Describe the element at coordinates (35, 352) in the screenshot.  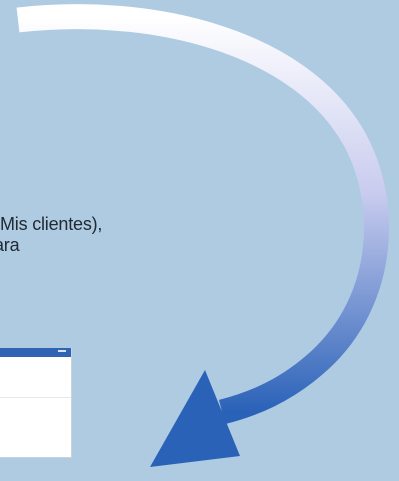
I see `window-titlebar` at that location.